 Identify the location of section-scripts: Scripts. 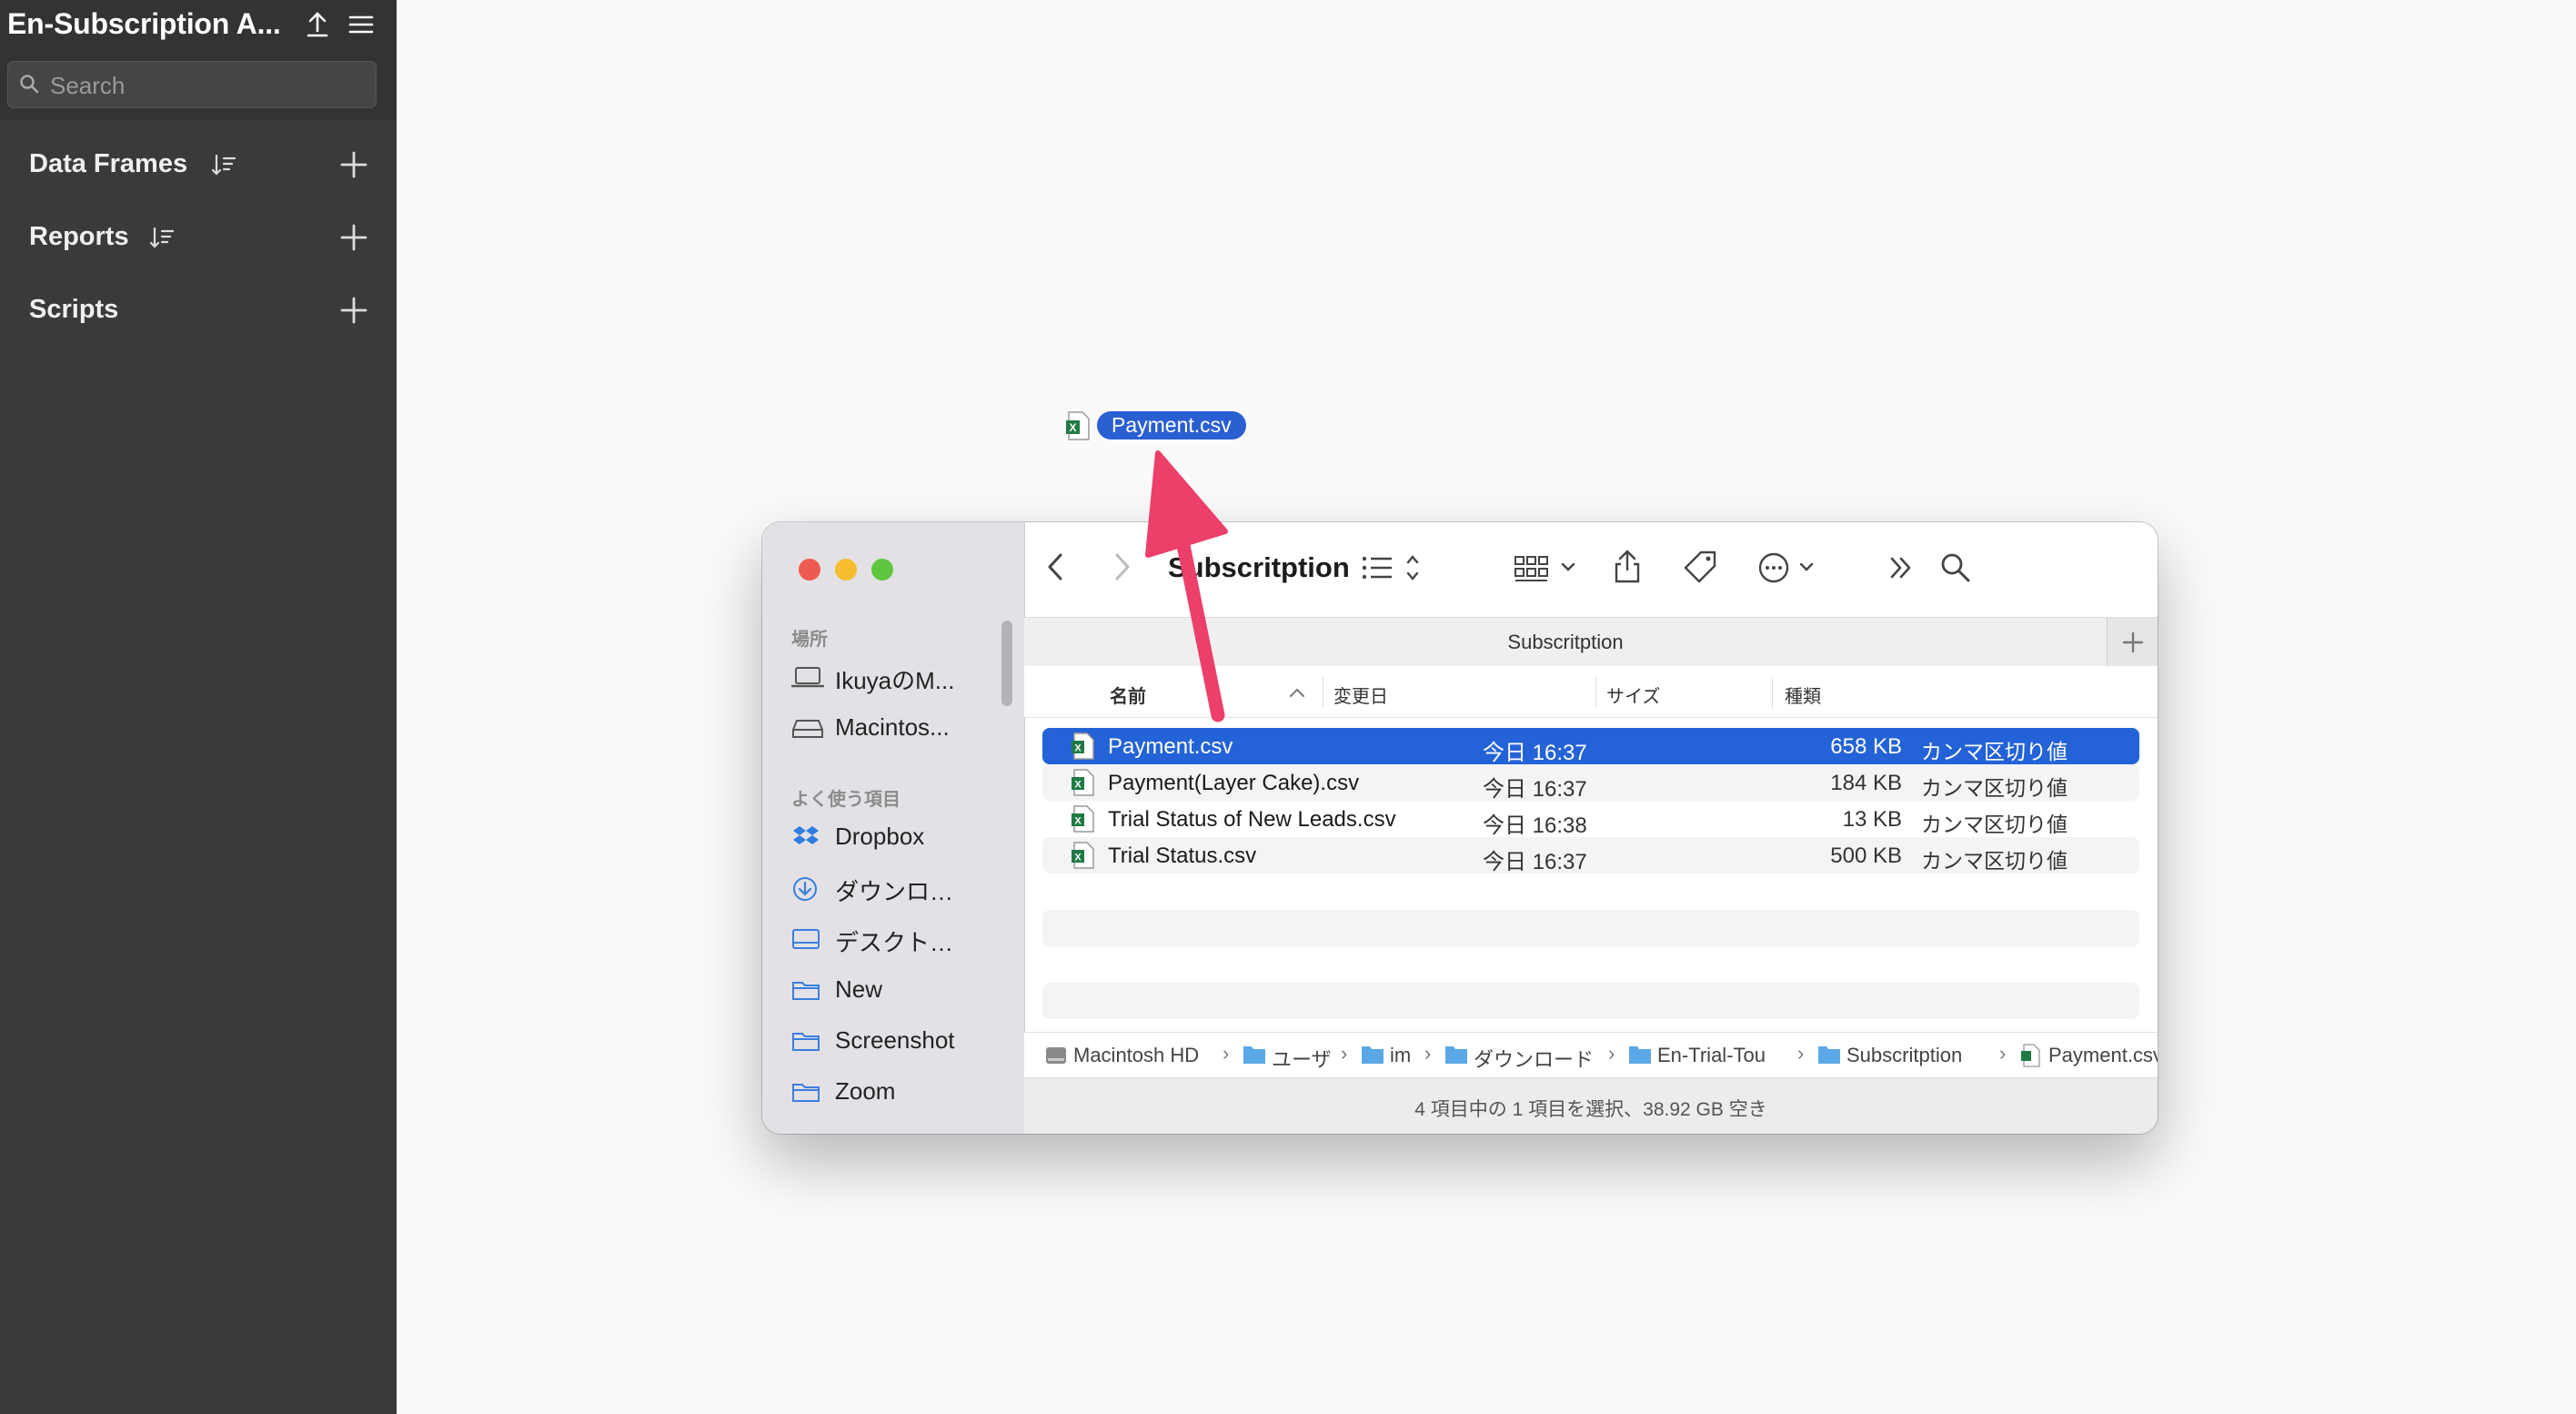
(198, 311).